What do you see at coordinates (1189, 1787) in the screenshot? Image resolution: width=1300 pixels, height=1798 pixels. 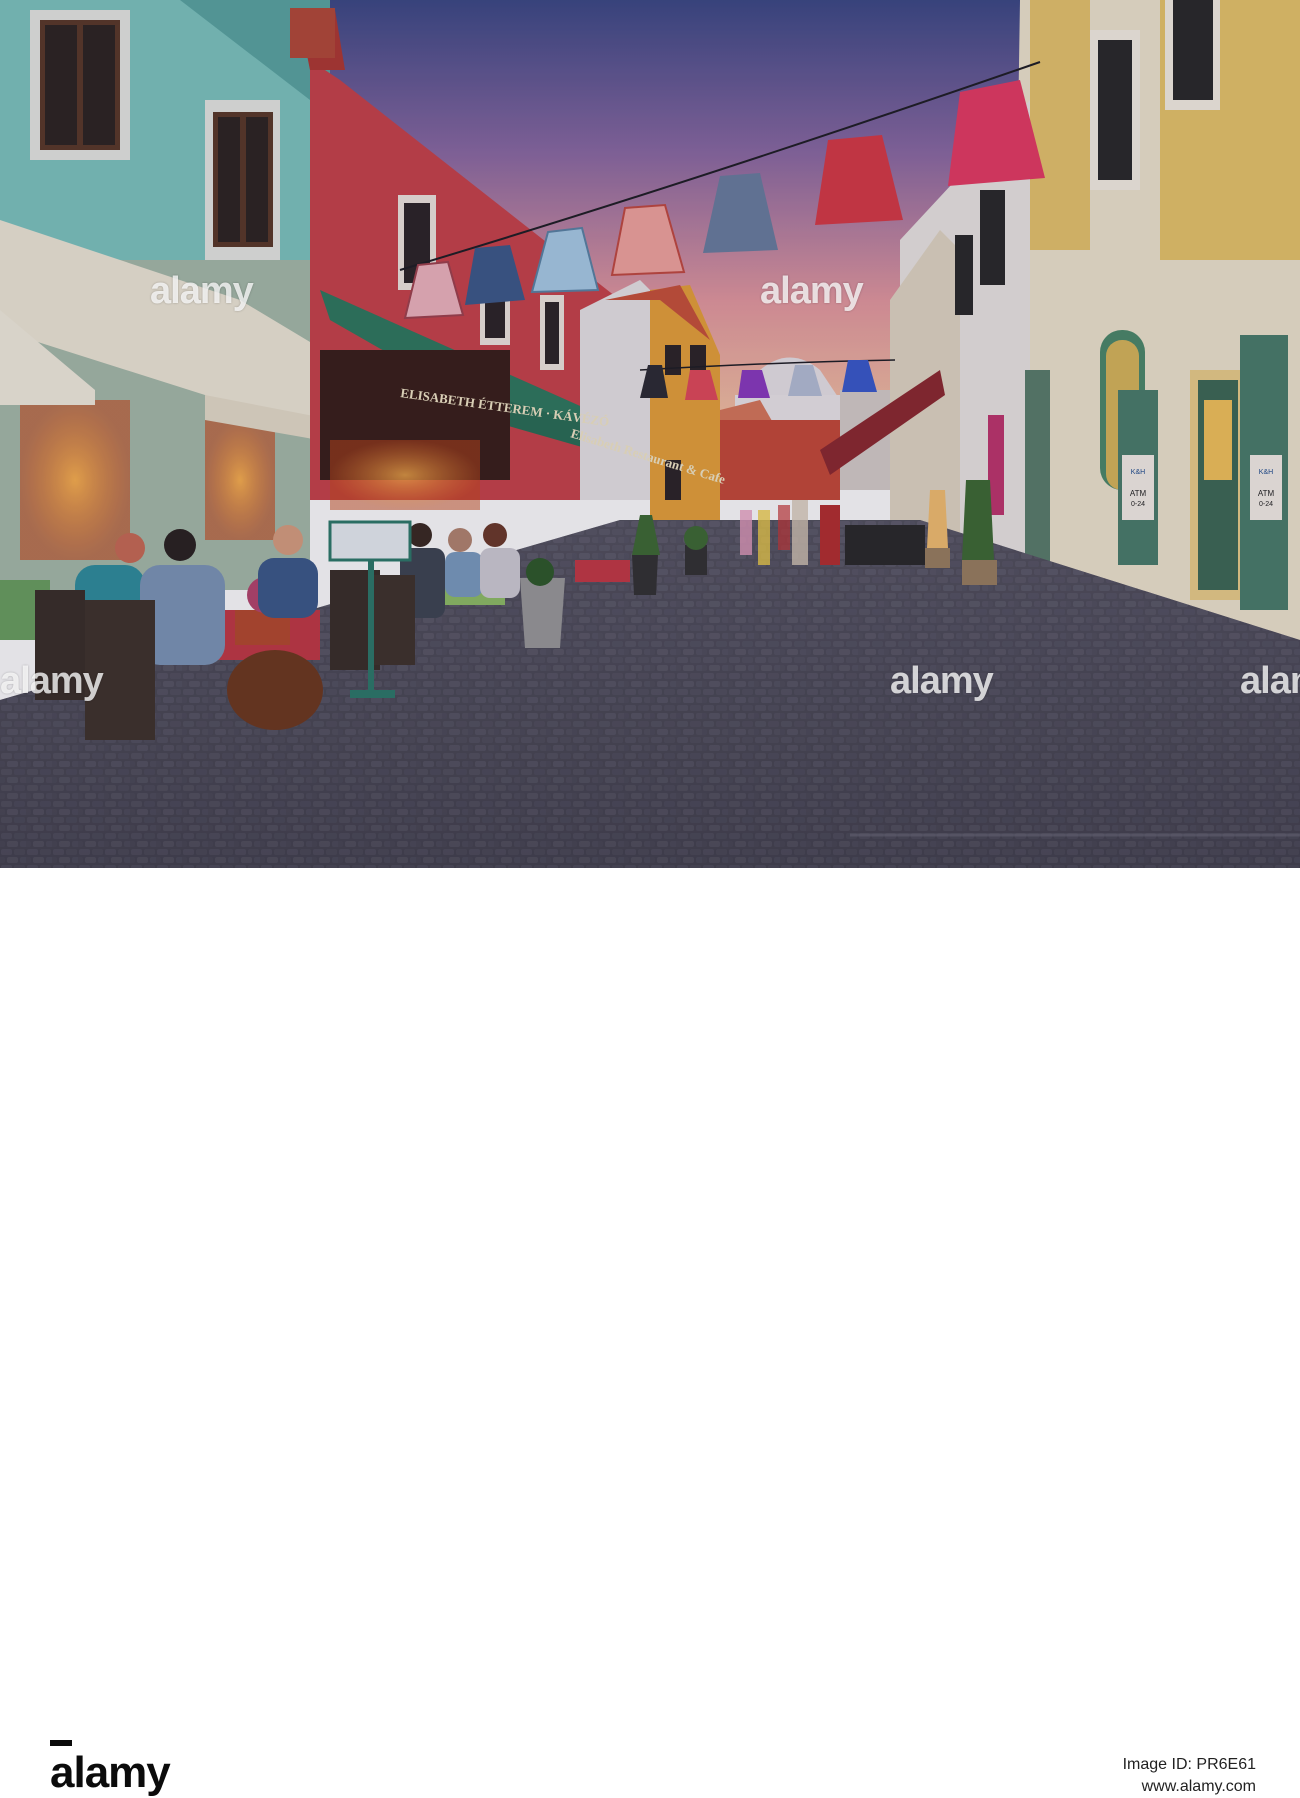 I see `site-url: www.alamy.com` at bounding box center [1189, 1787].